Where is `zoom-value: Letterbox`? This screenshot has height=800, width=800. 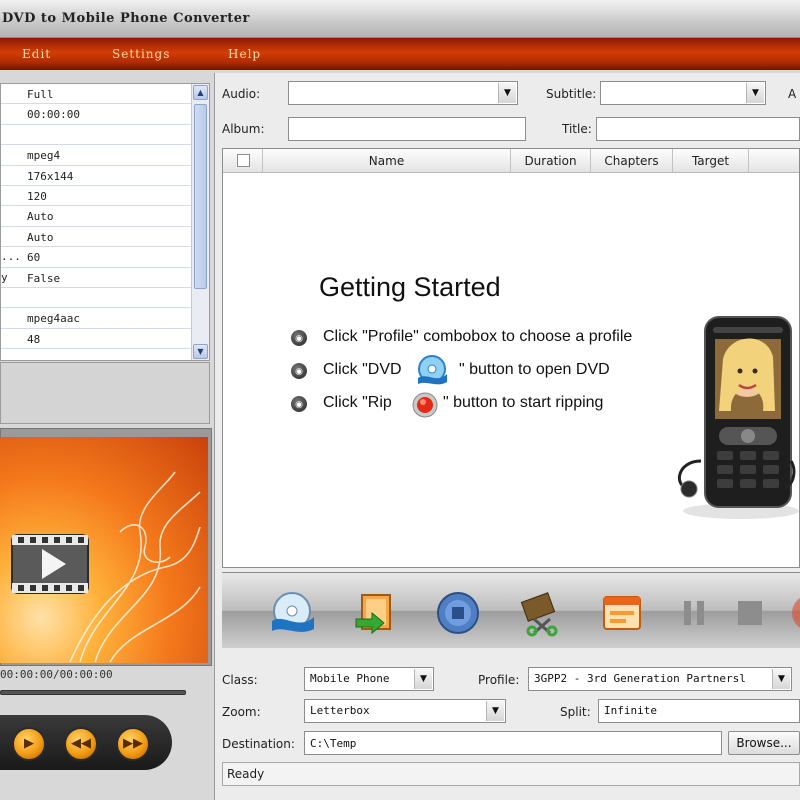
zoom-value: Letterbox is located at coordinates (340, 710).